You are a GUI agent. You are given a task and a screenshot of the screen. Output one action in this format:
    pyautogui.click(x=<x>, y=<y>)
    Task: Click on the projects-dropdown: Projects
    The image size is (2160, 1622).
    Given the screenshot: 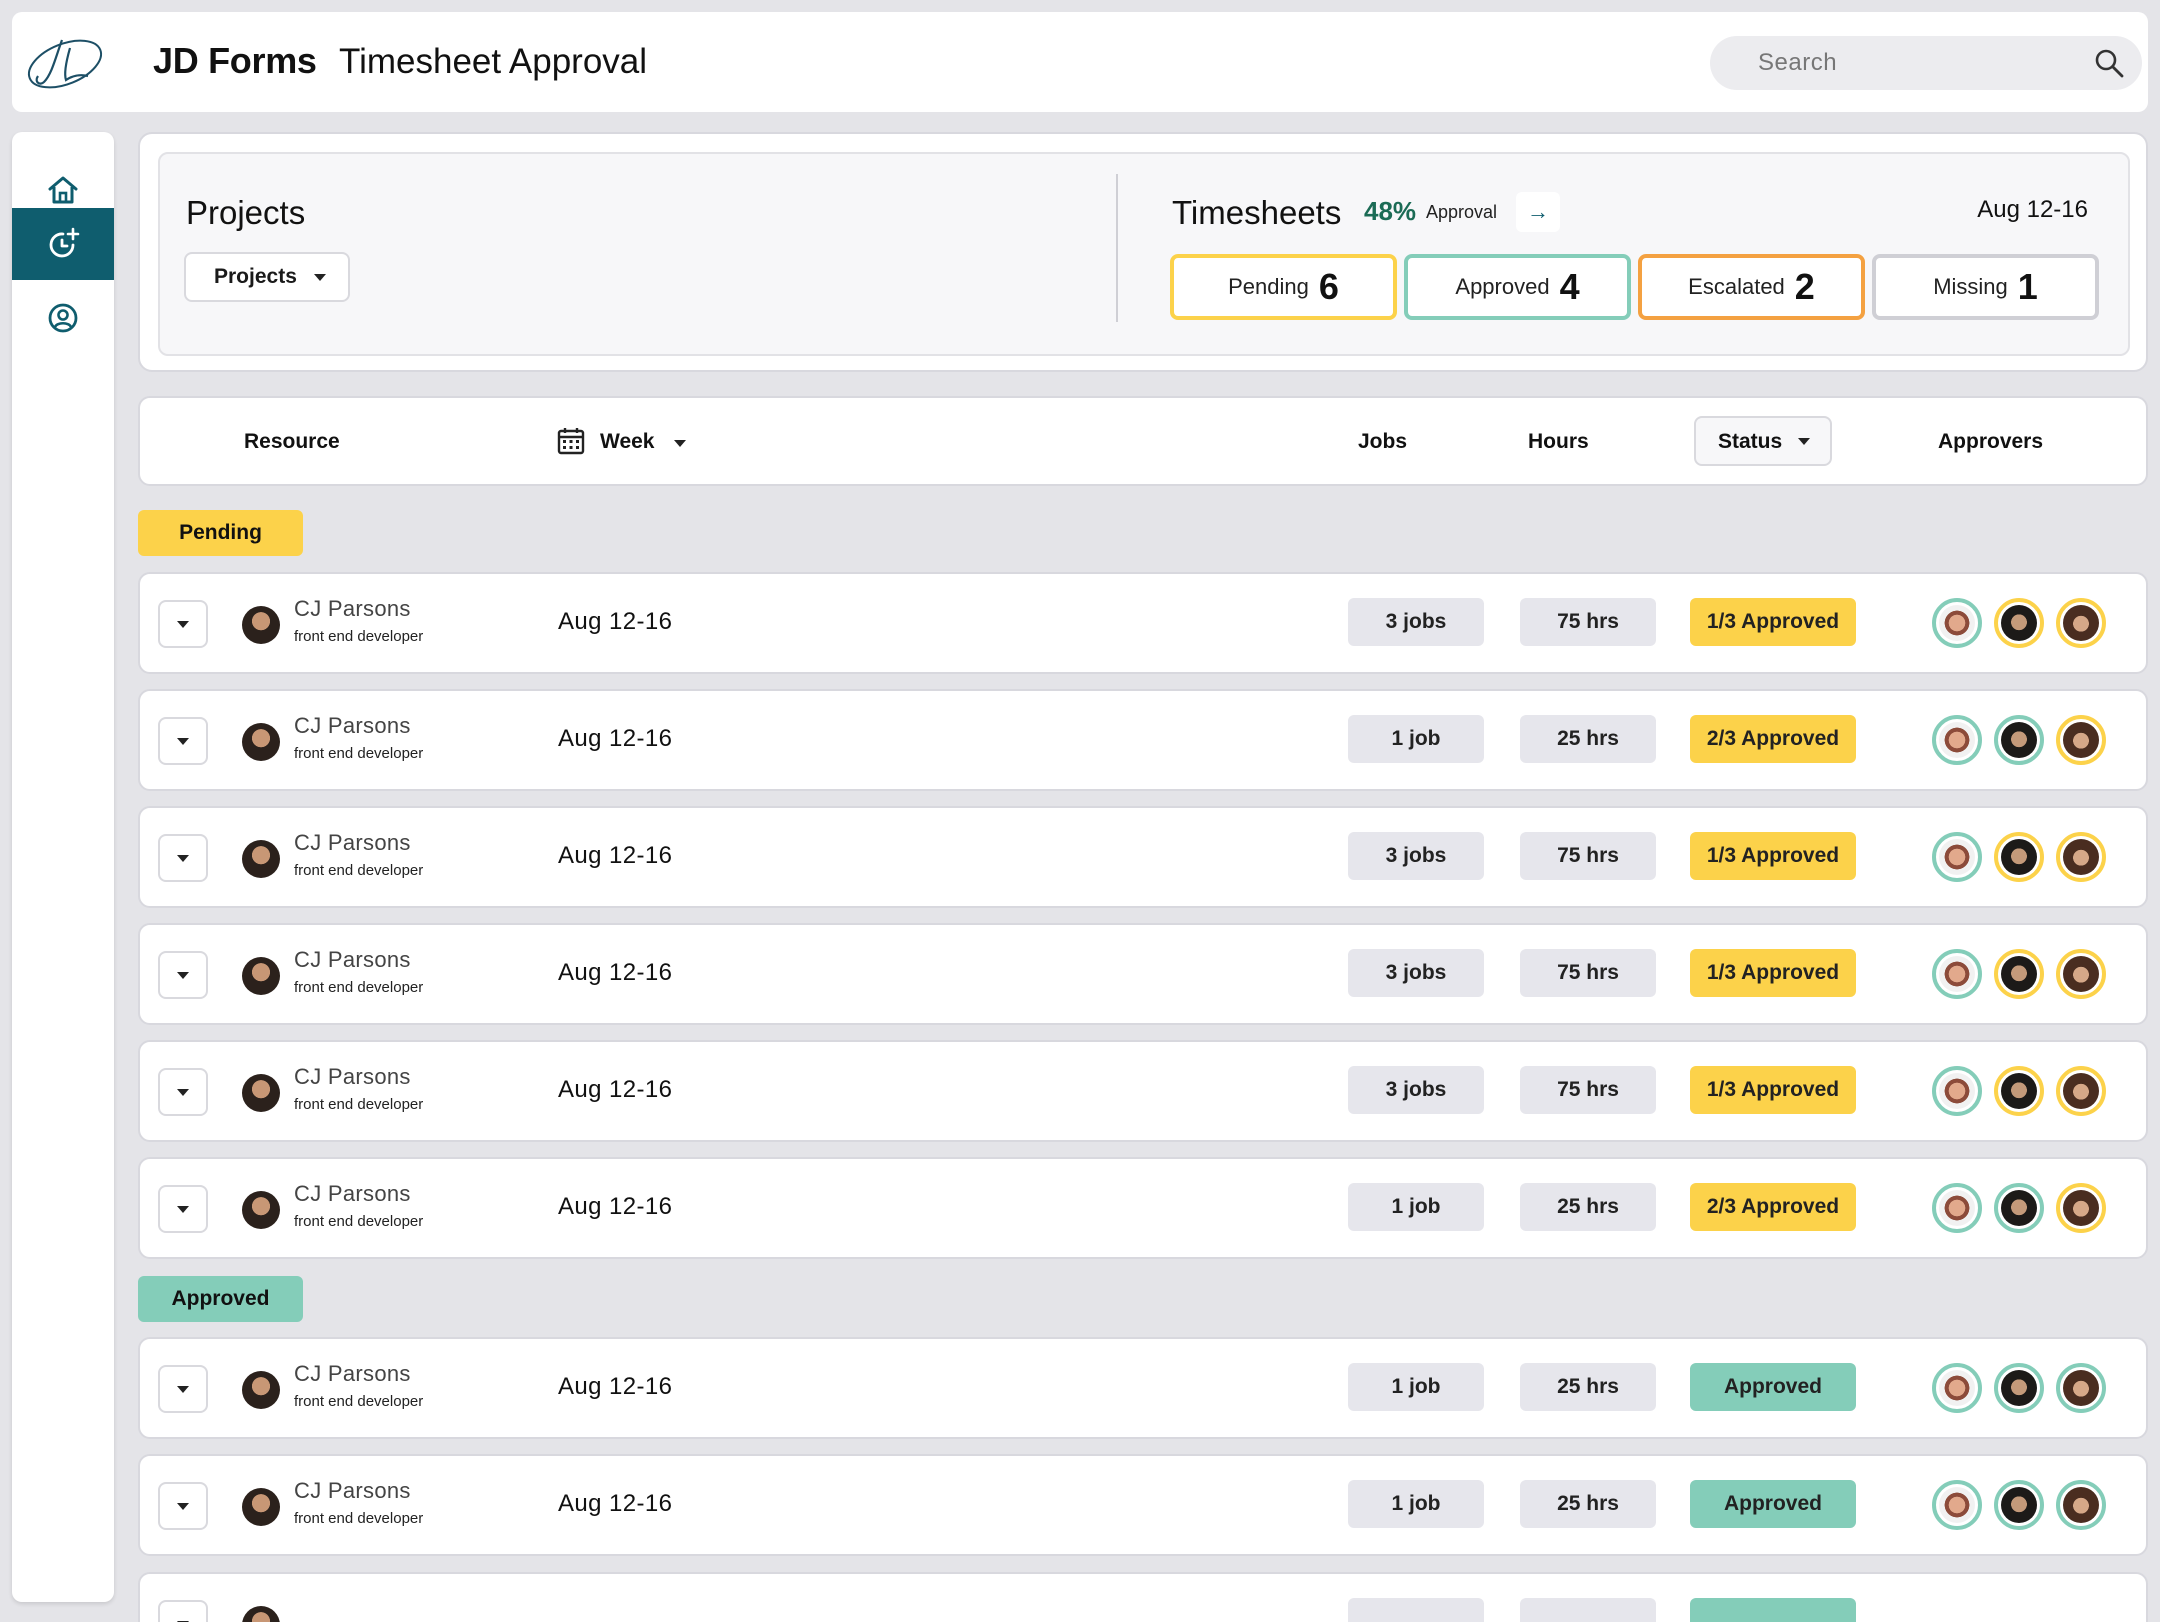 What is the action you would take?
    pyautogui.click(x=267, y=277)
    